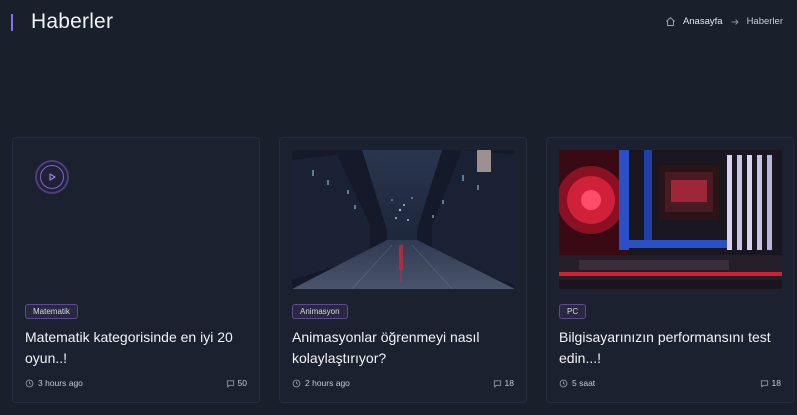 This screenshot has width=797, height=415. I want to click on home-icon, so click(670, 21).